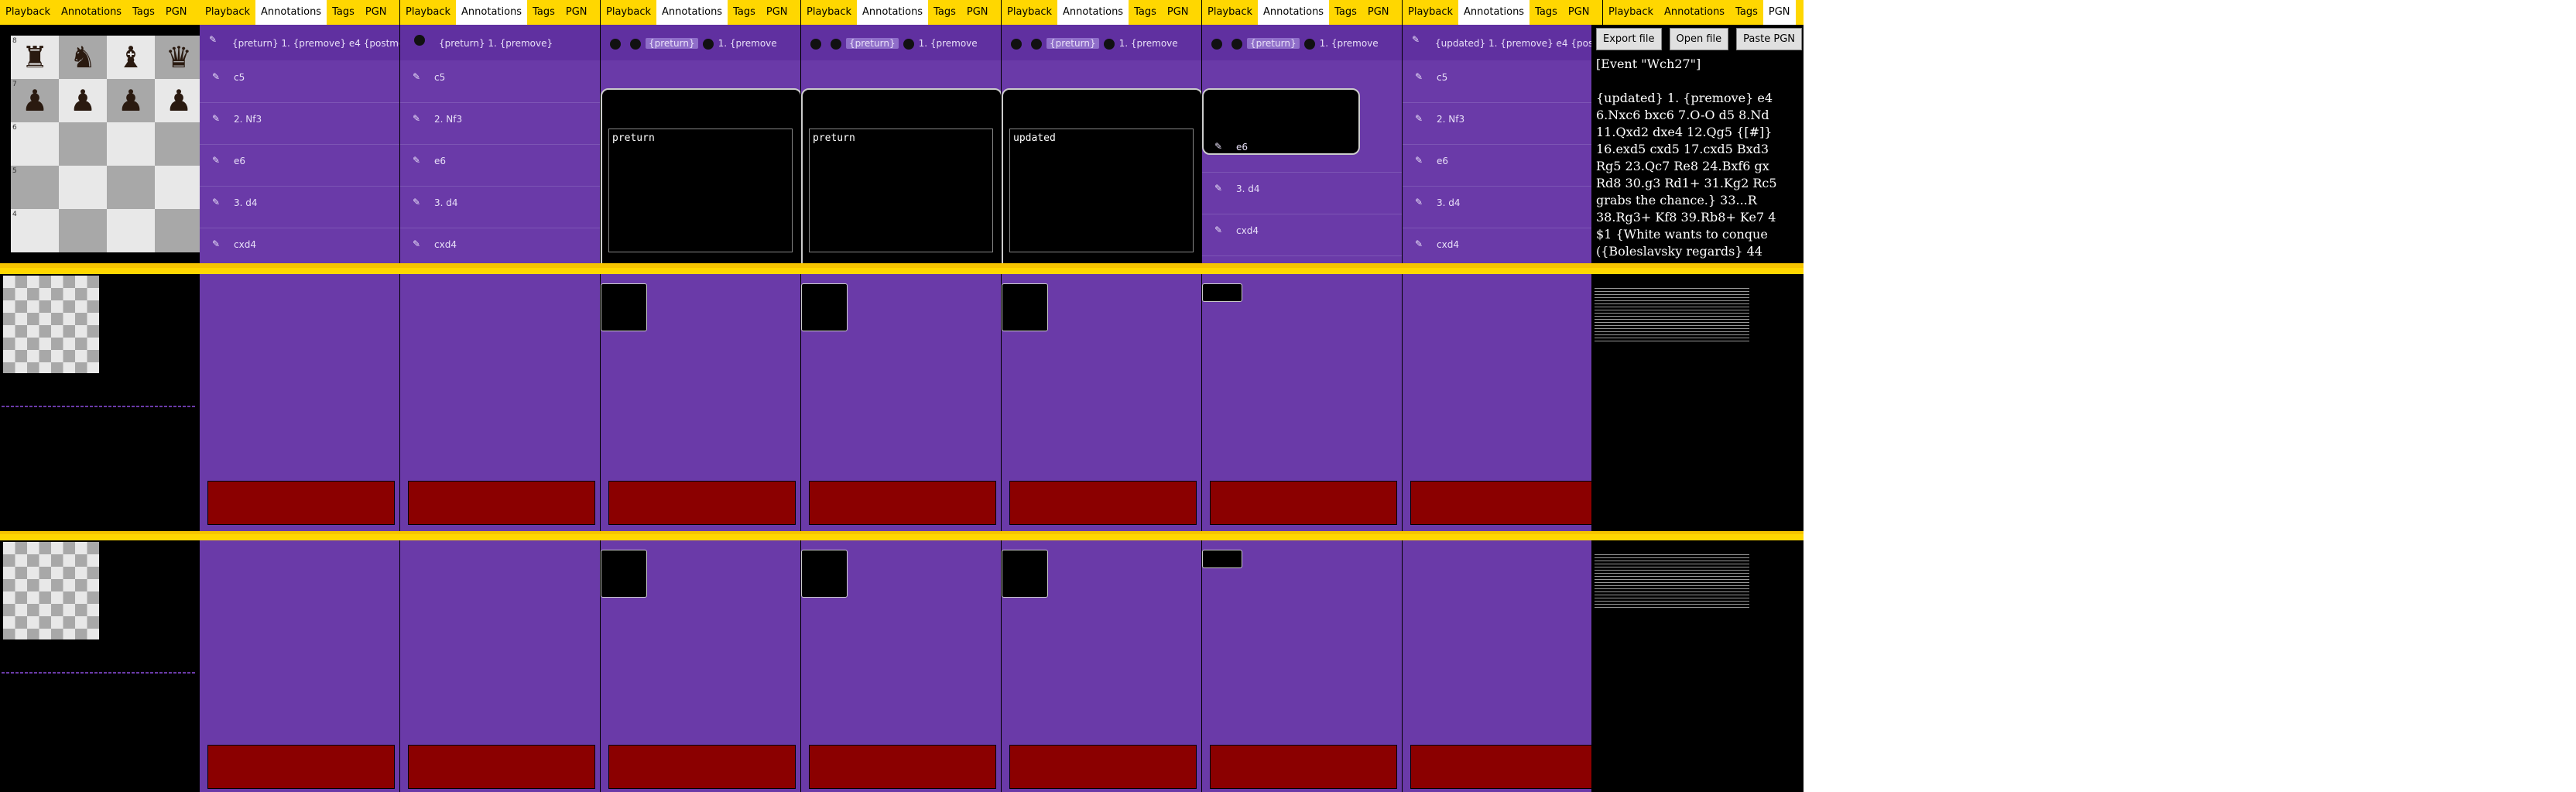 The height and width of the screenshot is (792, 2576). I want to click on black-queen-icon: ♛, so click(179, 58).